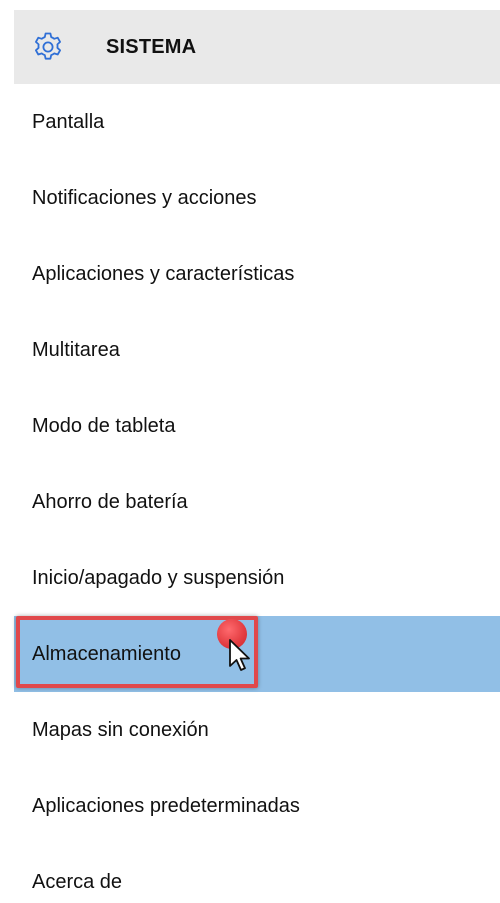 The height and width of the screenshot is (903, 500). I want to click on gear-icon, so click(48, 47).